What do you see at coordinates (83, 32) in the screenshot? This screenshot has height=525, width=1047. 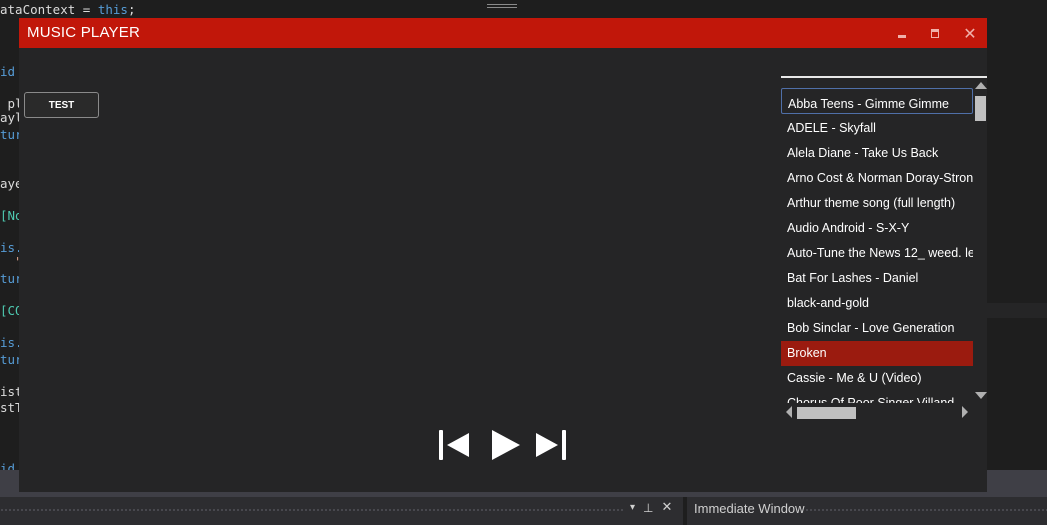 I see `window-title: MUSIC PLAYER` at bounding box center [83, 32].